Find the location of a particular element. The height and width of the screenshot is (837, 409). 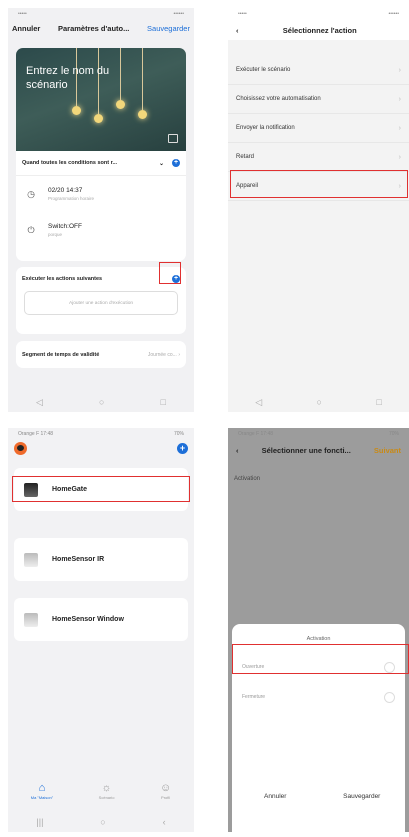

header: Annuler Paramètres d'auto... Sauvegarder is located at coordinates (101, 28).